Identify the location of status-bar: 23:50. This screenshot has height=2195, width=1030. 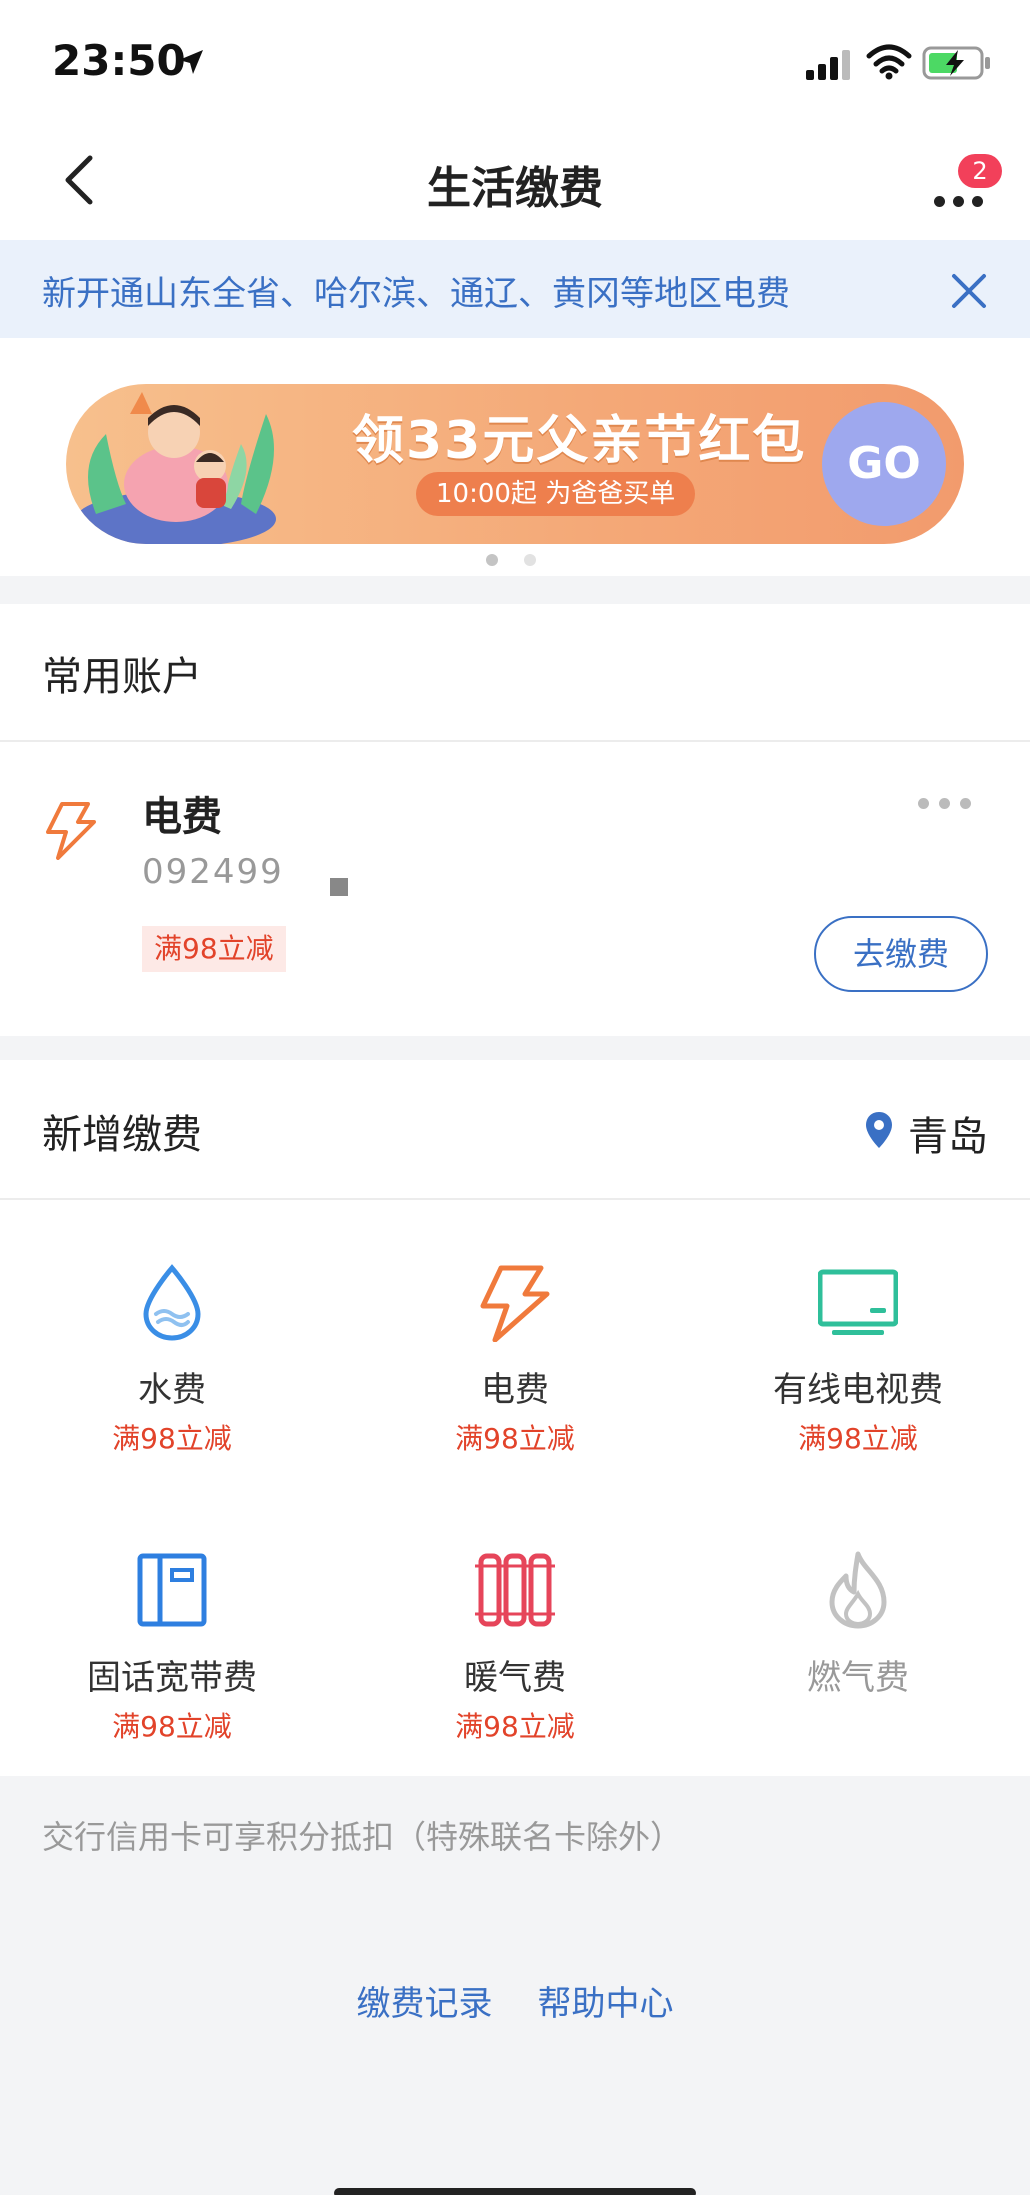
(515, 60).